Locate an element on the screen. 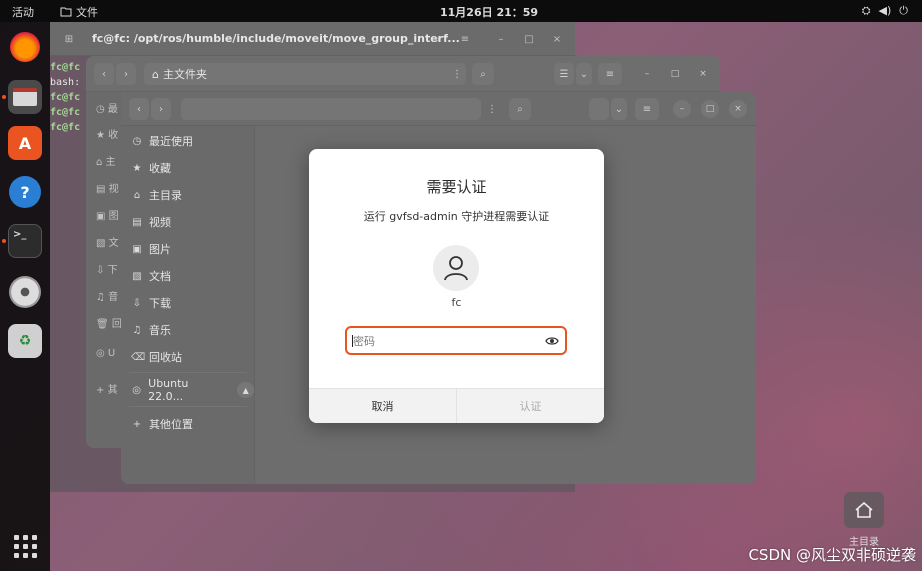 This screenshot has width=922, height=571. home-icon is located at coordinates (864, 509).